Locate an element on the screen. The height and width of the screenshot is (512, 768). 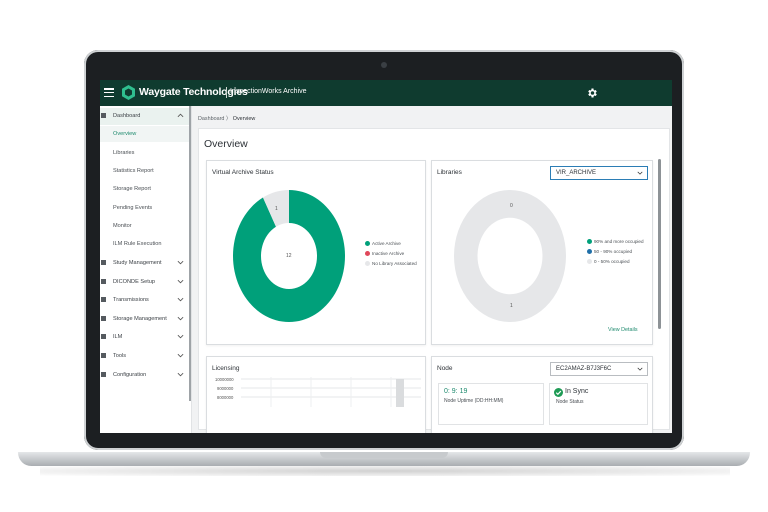
camera-icon is located at coordinates (384, 65).